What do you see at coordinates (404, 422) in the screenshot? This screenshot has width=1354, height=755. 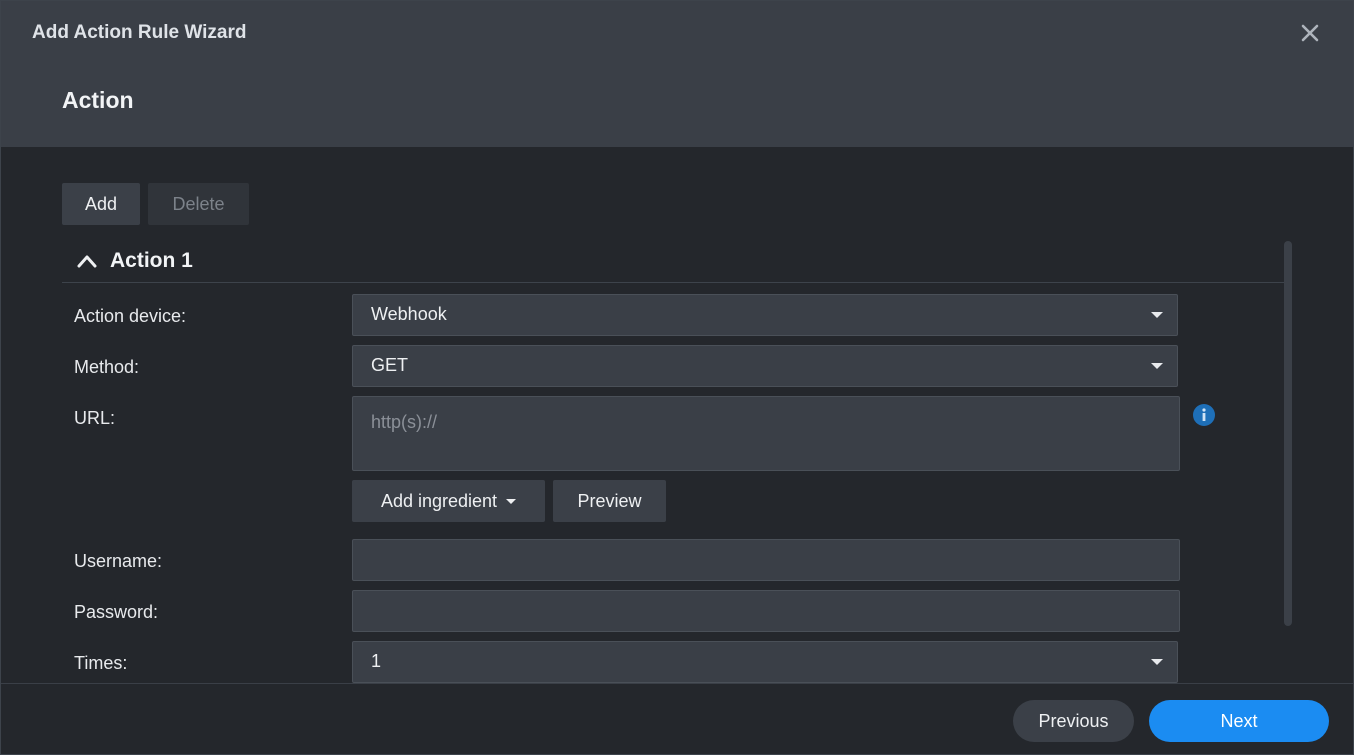 I see `url-placeholder: http(s)://` at bounding box center [404, 422].